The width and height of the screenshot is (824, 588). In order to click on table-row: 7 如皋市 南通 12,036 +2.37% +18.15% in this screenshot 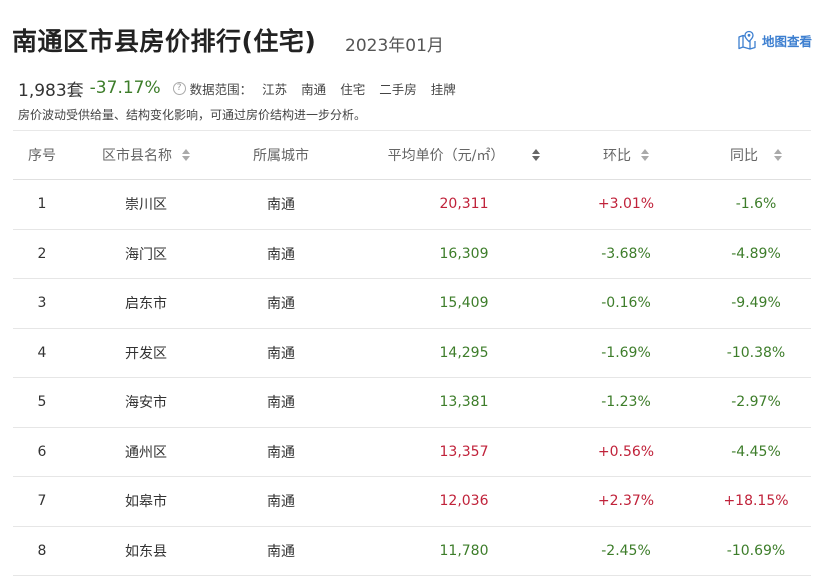, I will do `click(412, 502)`.